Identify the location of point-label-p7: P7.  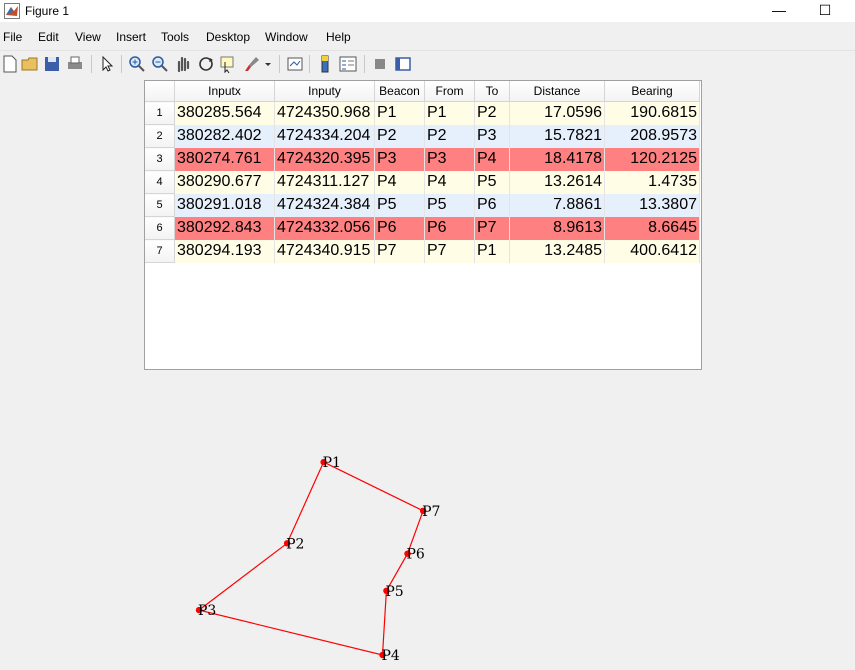
(431, 512).